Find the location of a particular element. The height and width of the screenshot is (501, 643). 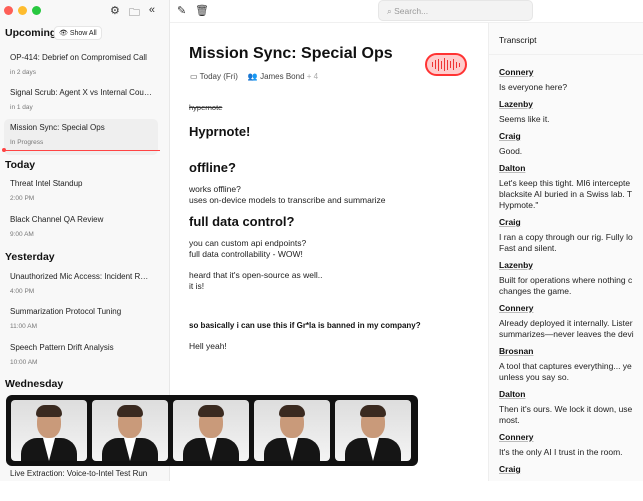

note-title: Mission Sync: Special Ops is located at coordinates (291, 54).